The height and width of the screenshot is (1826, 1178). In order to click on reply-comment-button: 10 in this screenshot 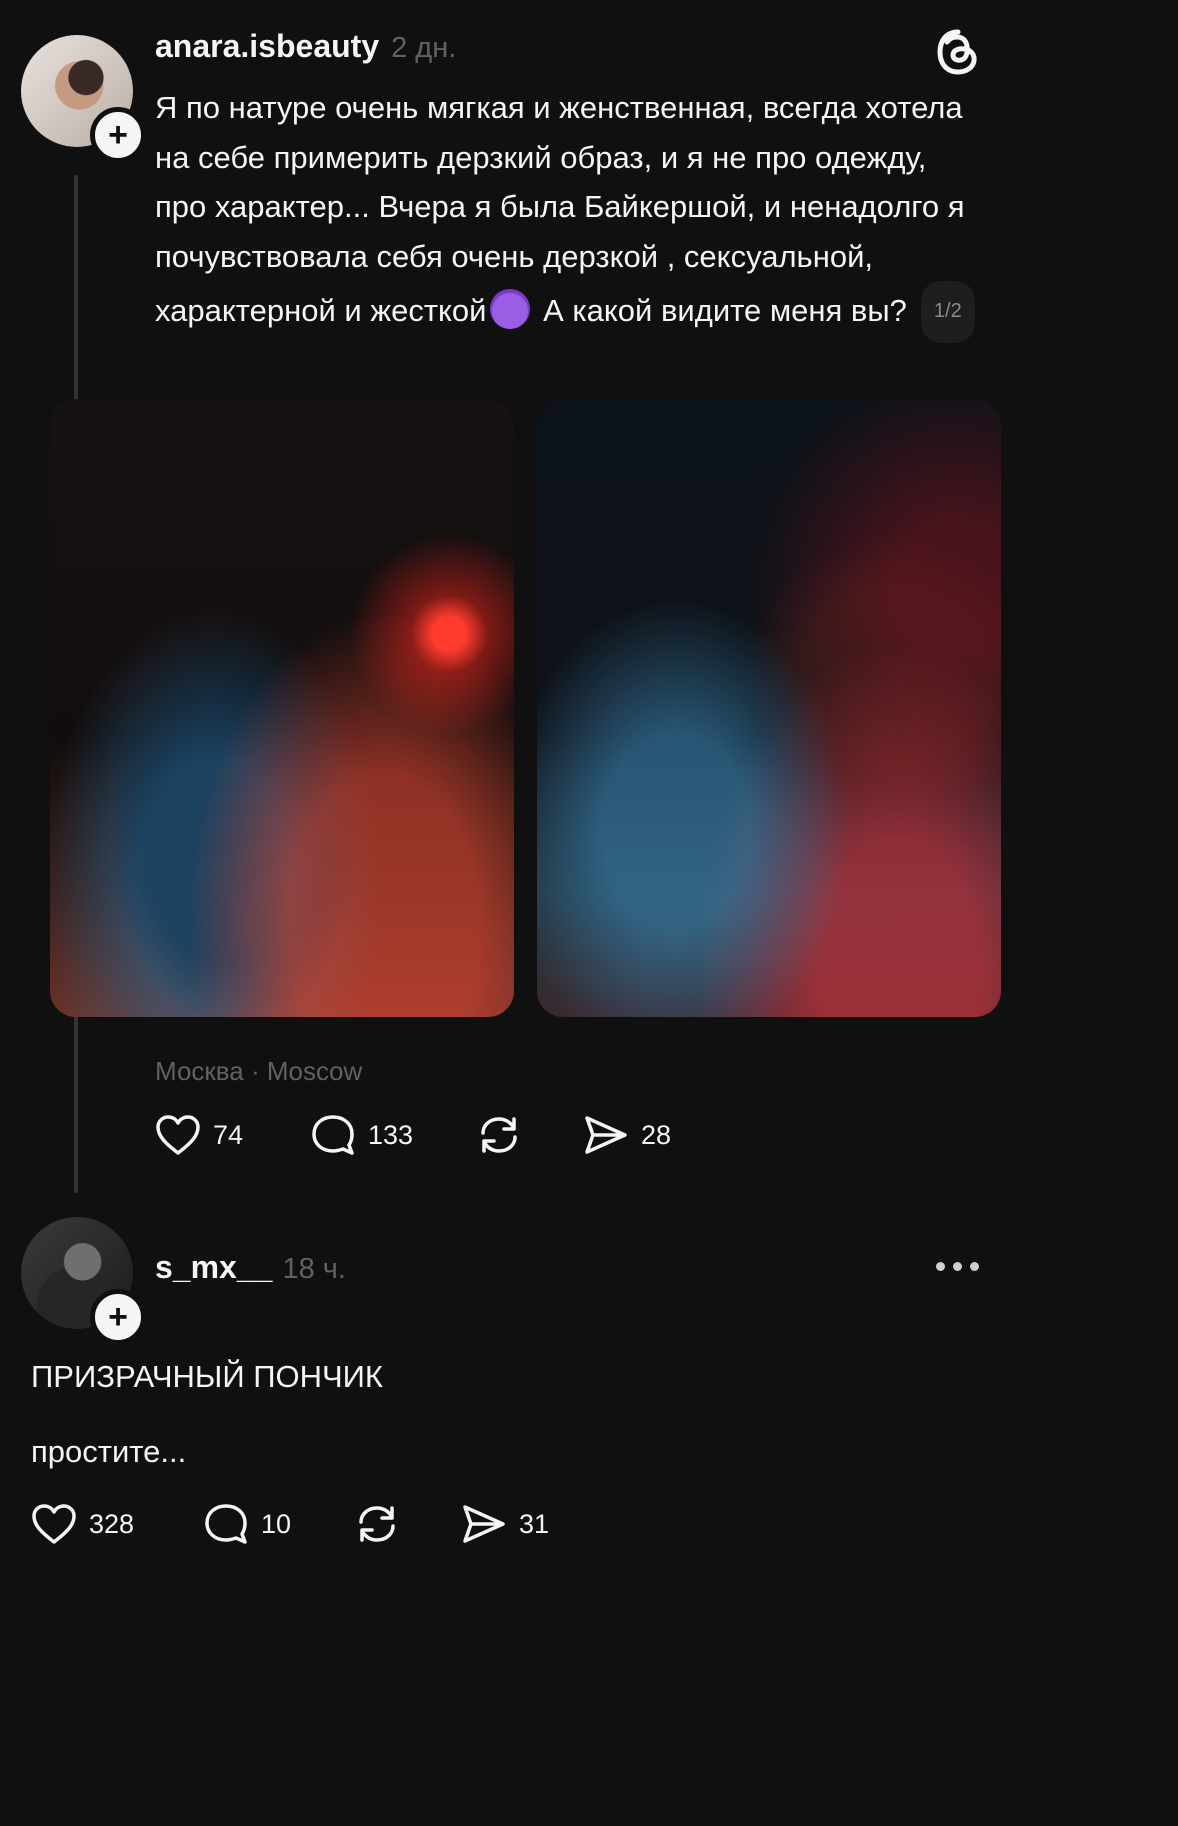, I will do `click(278, 1524)`.